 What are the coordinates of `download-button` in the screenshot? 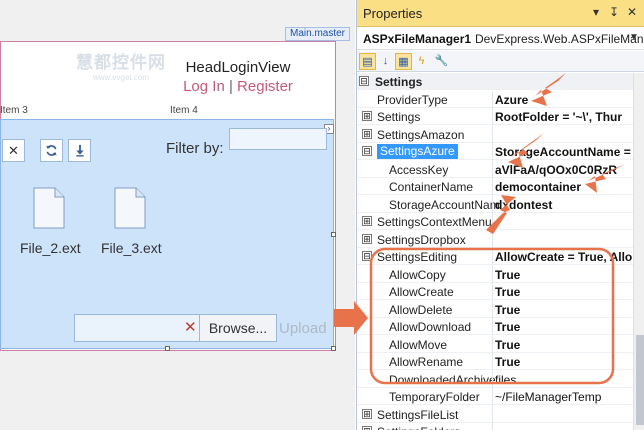 It's located at (79, 150).